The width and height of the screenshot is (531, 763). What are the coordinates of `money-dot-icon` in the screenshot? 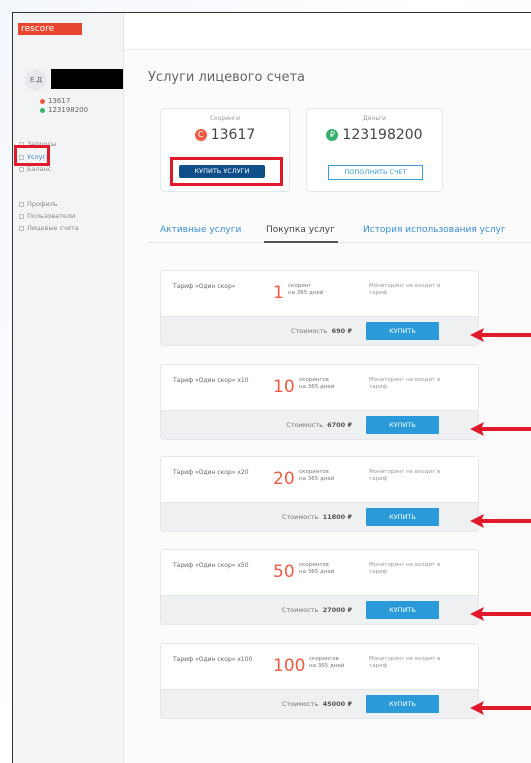 It's located at (42, 110).